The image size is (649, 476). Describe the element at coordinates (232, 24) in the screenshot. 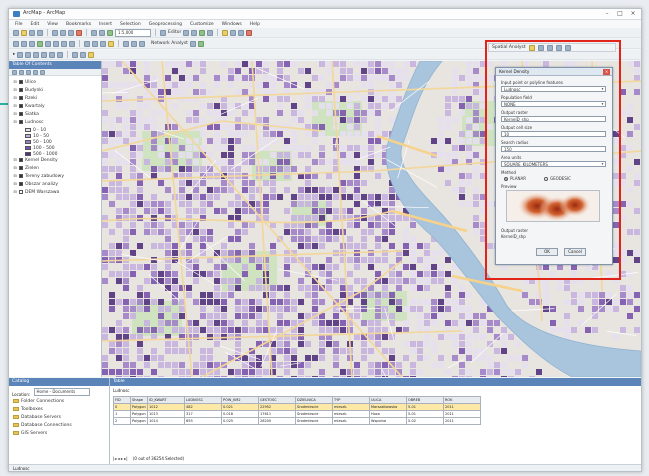

I see `menu-item-windows: Windows` at that location.